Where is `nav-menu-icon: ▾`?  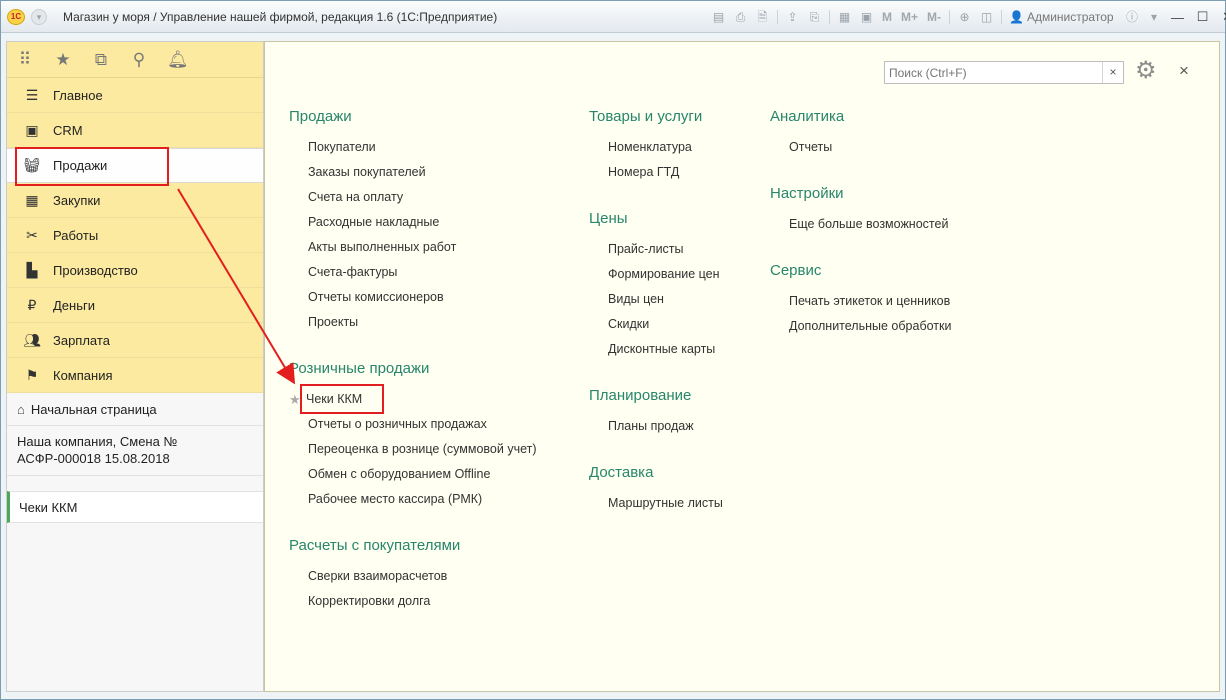 nav-menu-icon: ▾ is located at coordinates (39, 17).